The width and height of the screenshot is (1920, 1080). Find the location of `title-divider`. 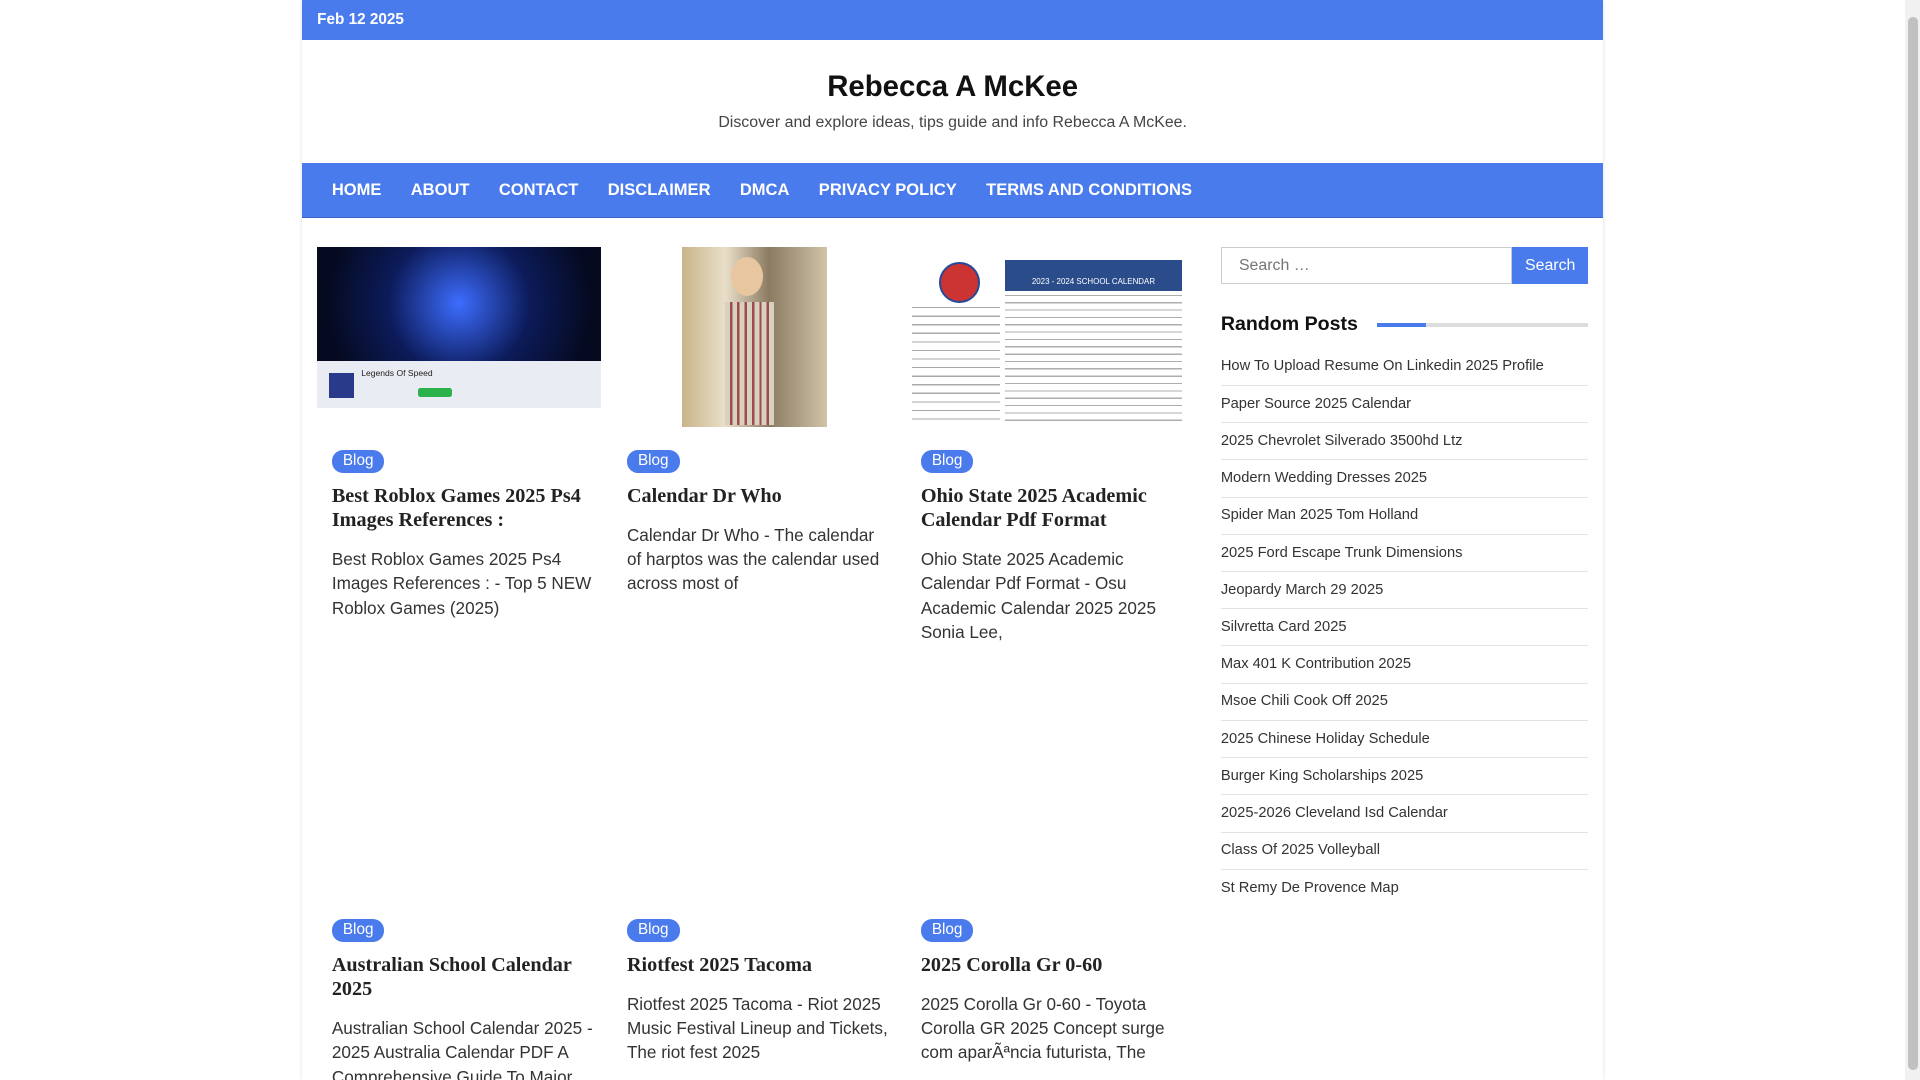

title-divider is located at coordinates (1483, 325).